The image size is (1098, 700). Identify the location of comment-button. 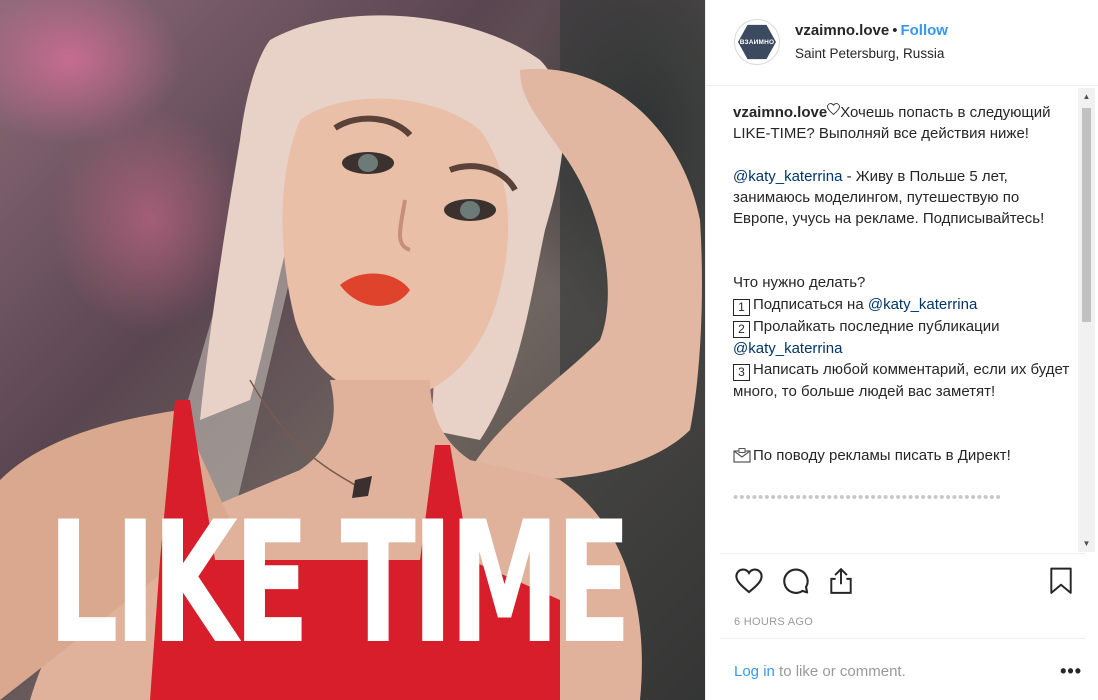
(796, 581).